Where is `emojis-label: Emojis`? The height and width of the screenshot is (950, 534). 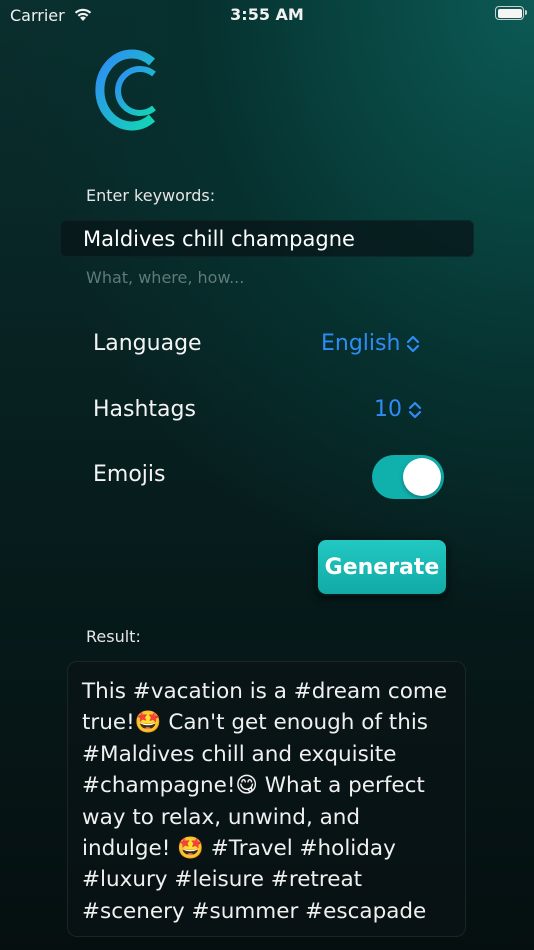 emojis-label: Emojis is located at coordinates (129, 474).